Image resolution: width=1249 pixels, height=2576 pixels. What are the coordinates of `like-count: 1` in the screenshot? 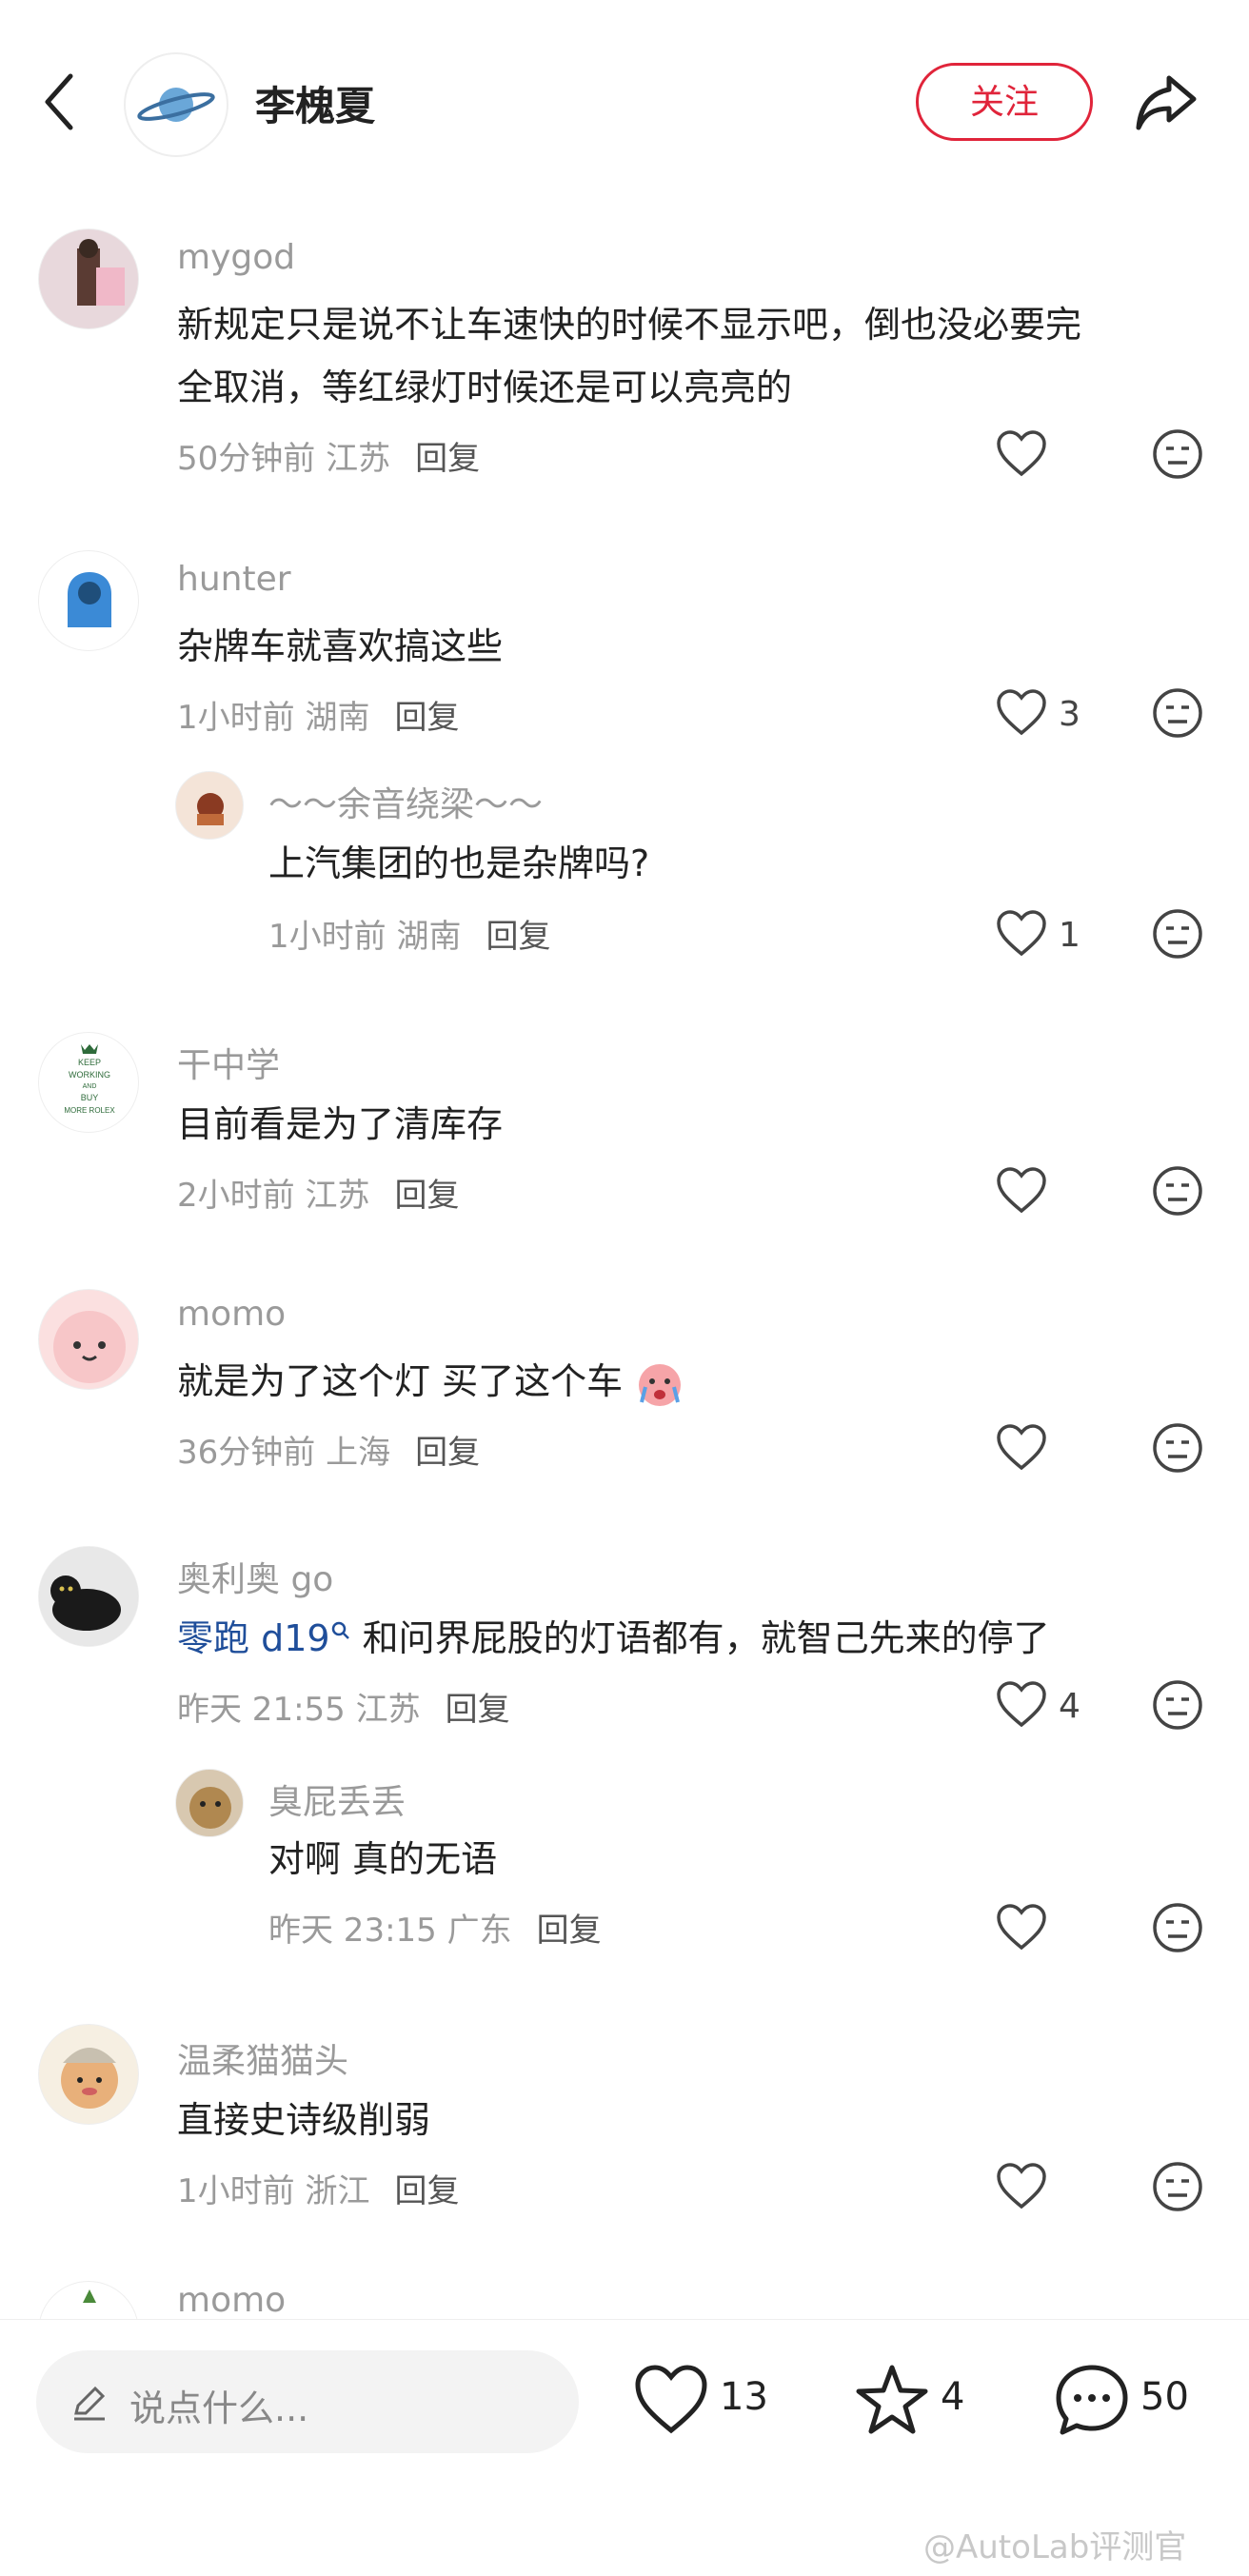 It's located at (1069, 936).